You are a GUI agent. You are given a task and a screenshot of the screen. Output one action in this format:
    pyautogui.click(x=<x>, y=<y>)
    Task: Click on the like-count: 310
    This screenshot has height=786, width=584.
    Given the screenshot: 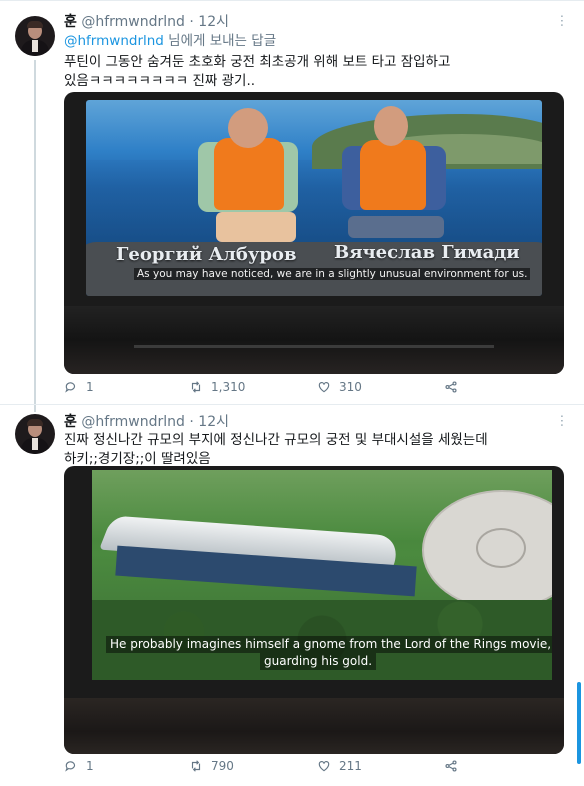 What is the action you would take?
    pyautogui.click(x=350, y=387)
    